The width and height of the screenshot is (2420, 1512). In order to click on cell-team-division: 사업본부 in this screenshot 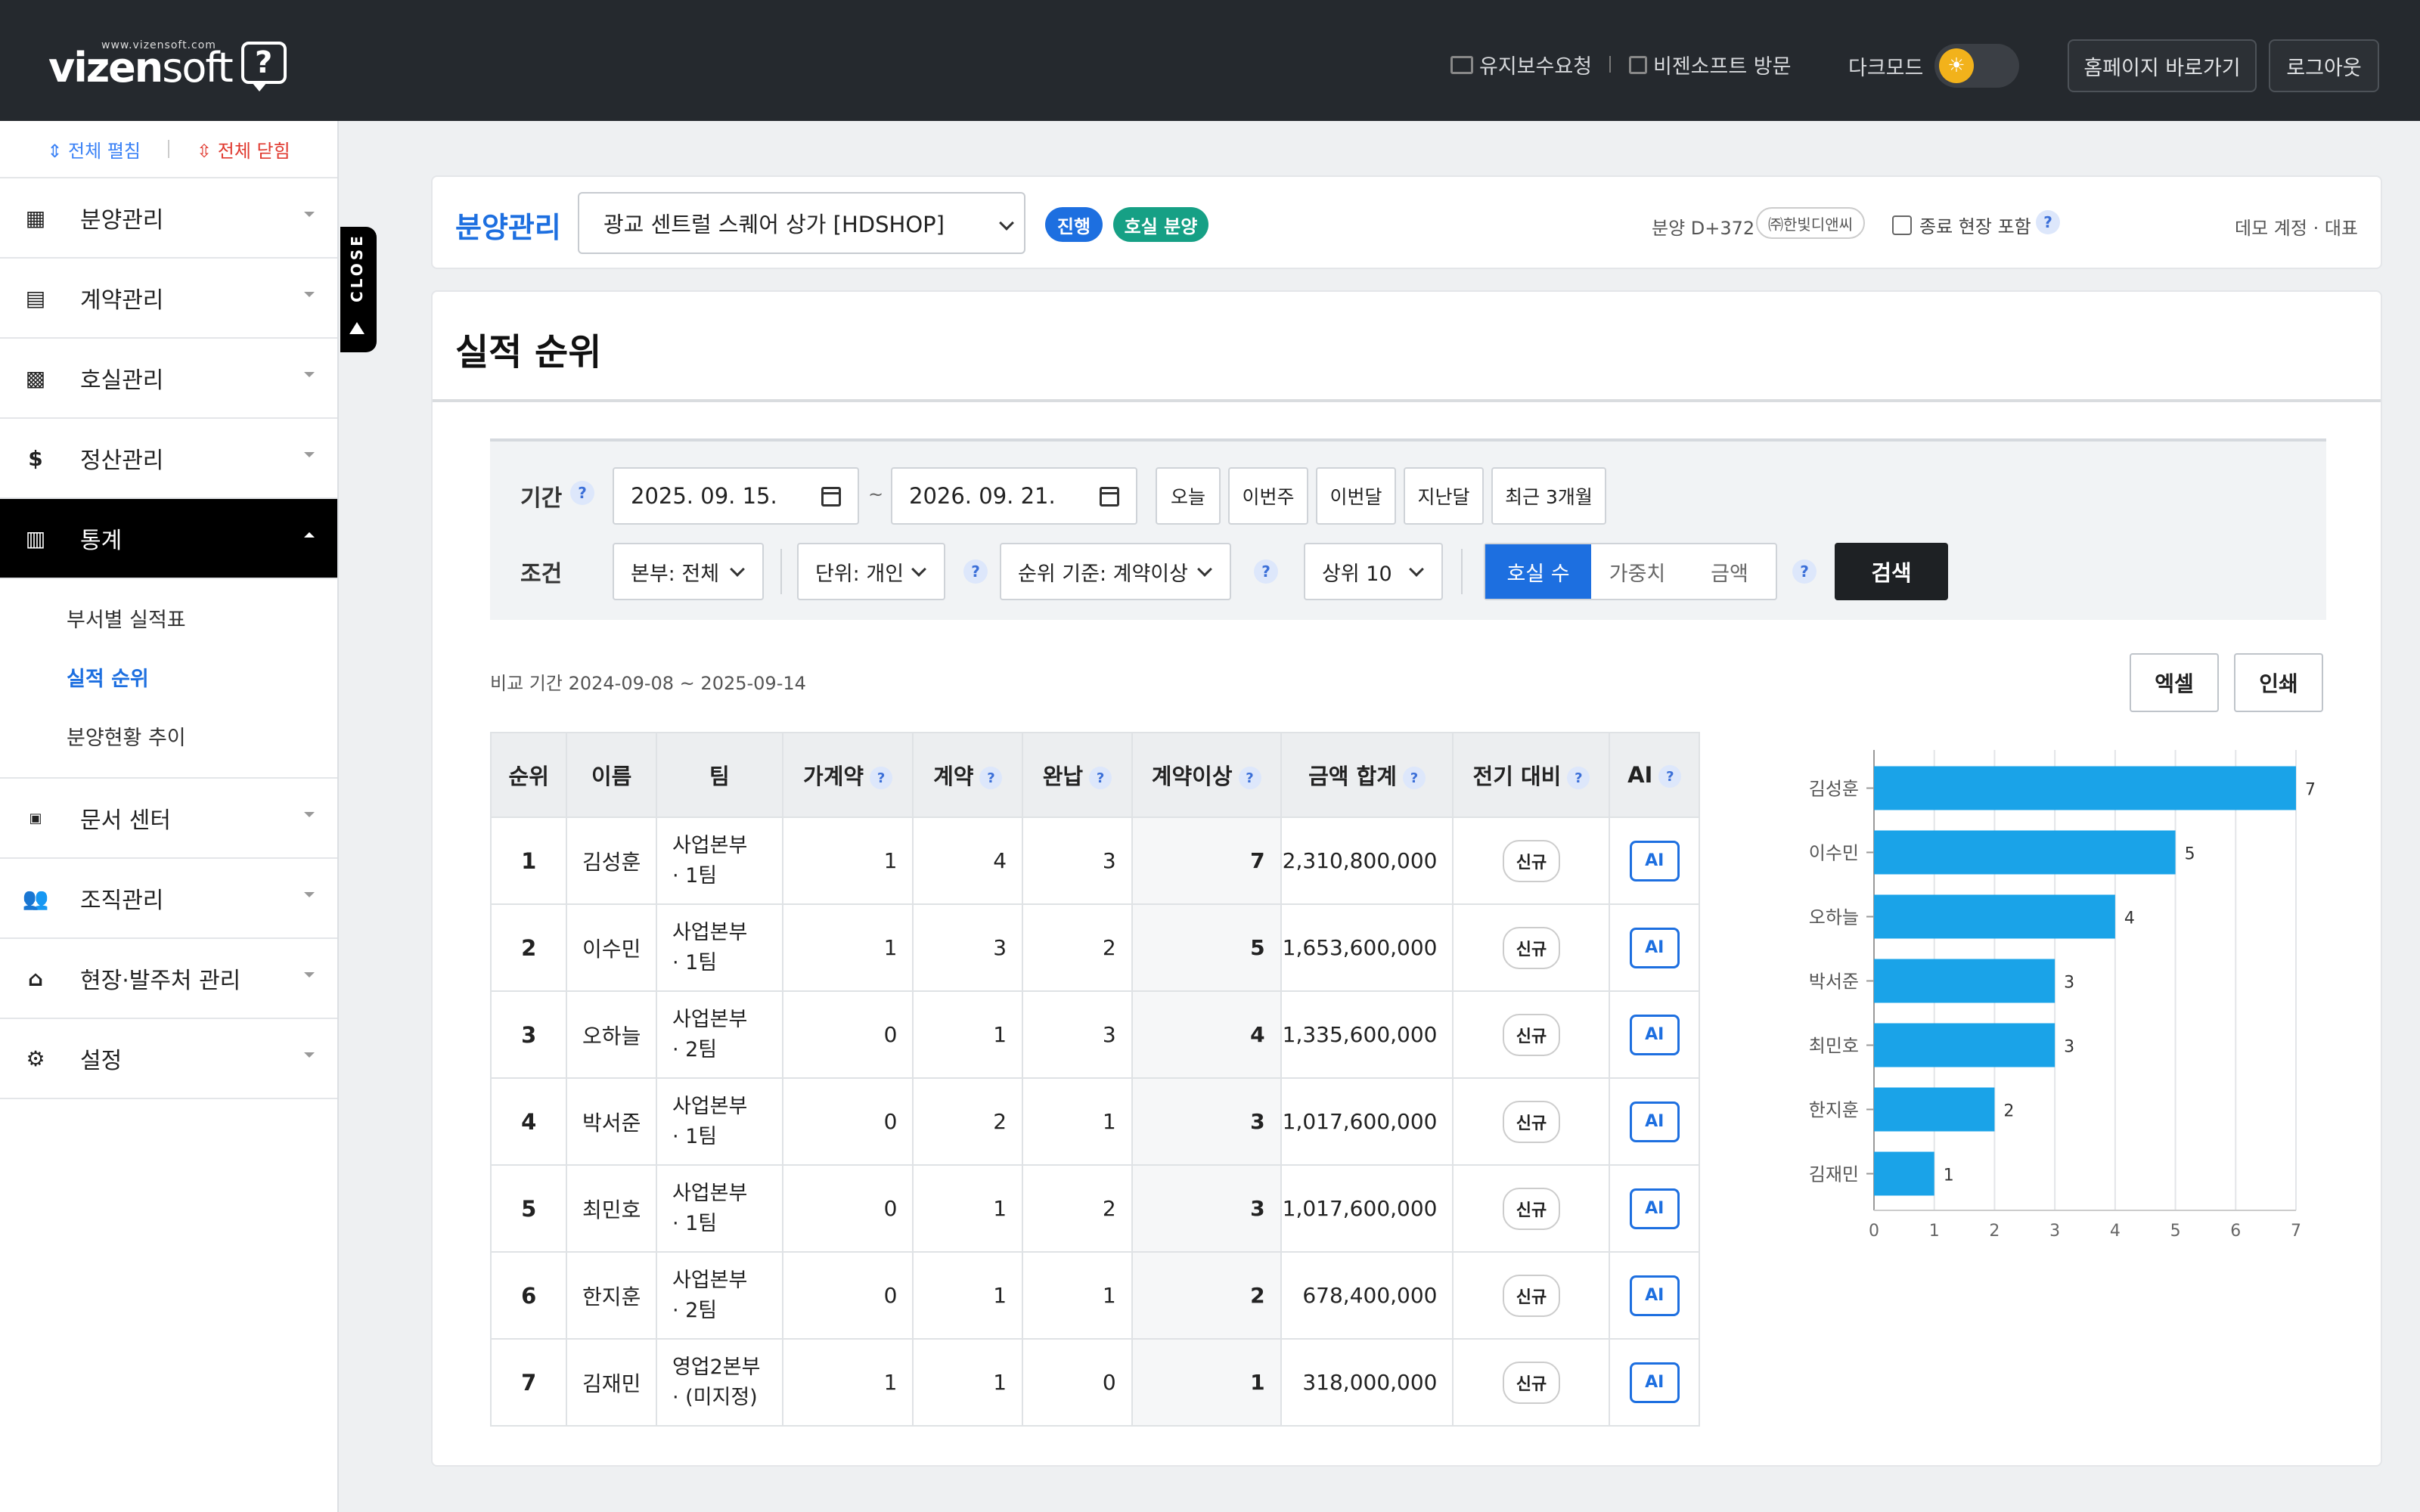, I will do `click(710, 932)`.